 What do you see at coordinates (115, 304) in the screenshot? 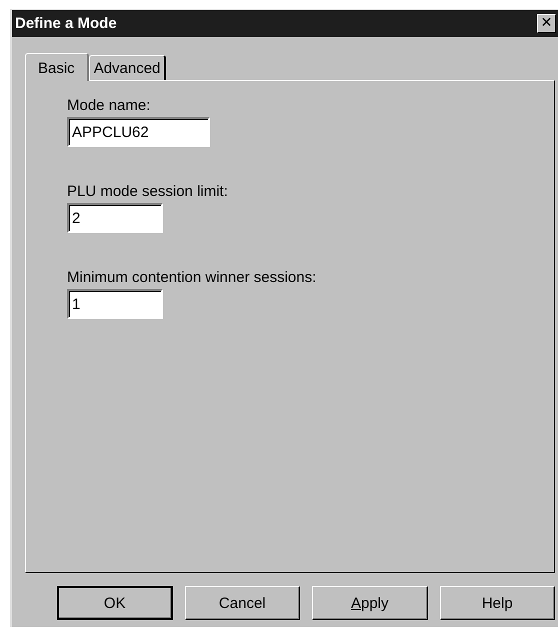
I see `input-field: 1` at bounding box center [115, 304].